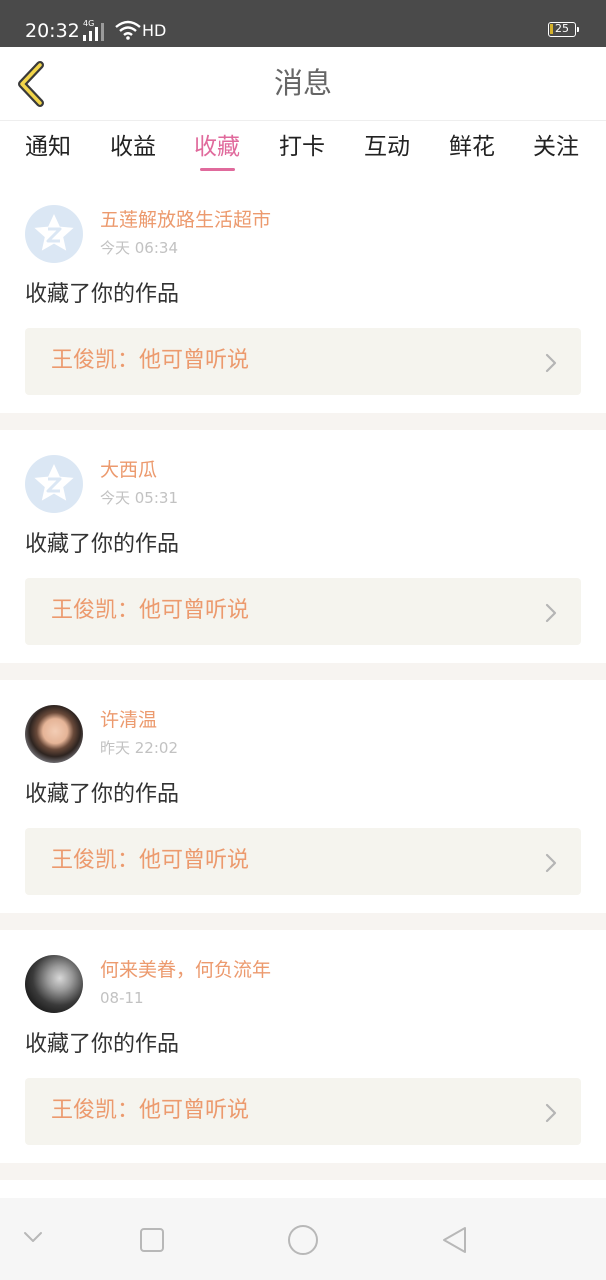  I want to click on triangle-back-icon, so click(454, 1240).